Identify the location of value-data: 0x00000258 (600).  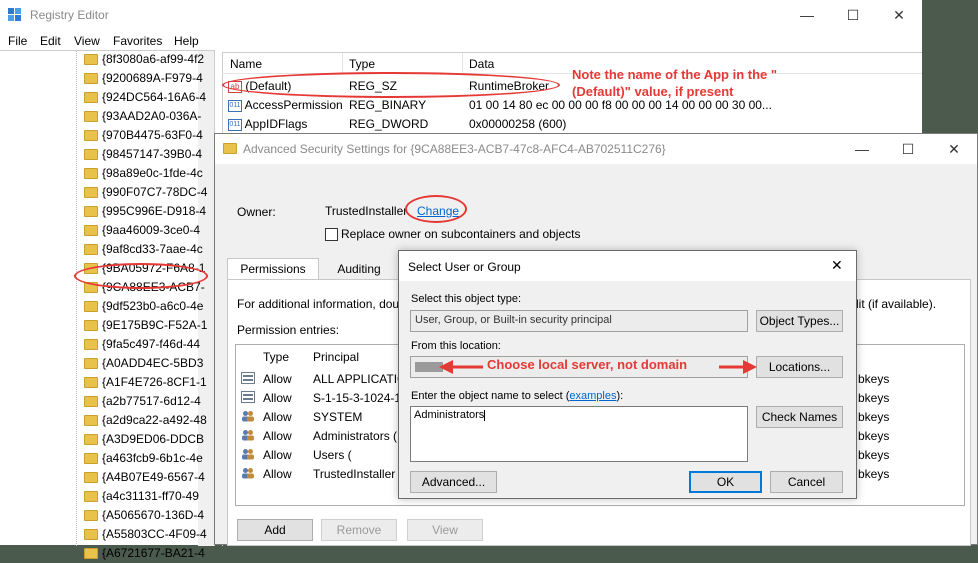
(518, 124).